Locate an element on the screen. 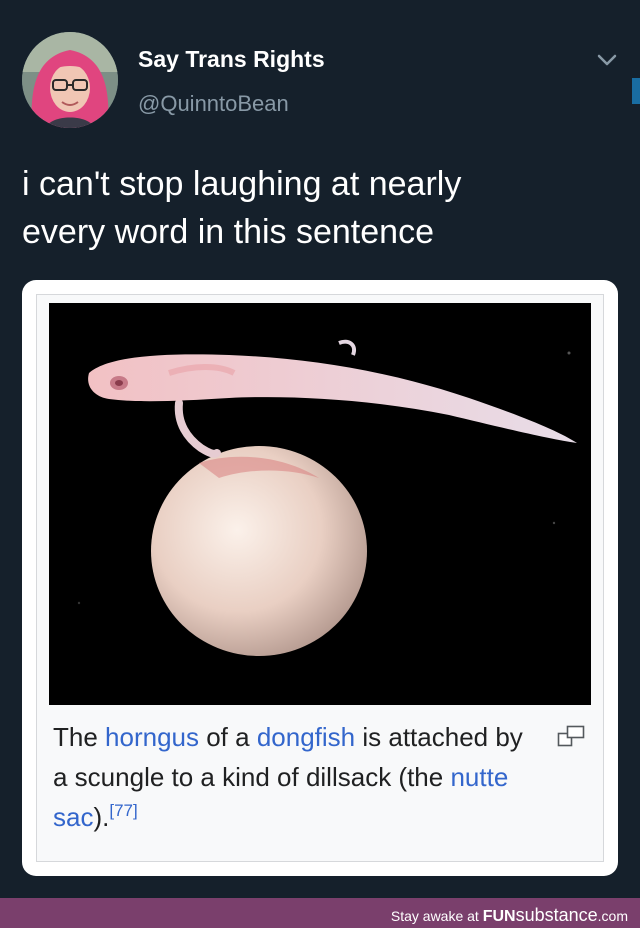 The width and height of the screenshot is (640, 928). display-name: Say Trans Rights is located at coordinates (231, 59).